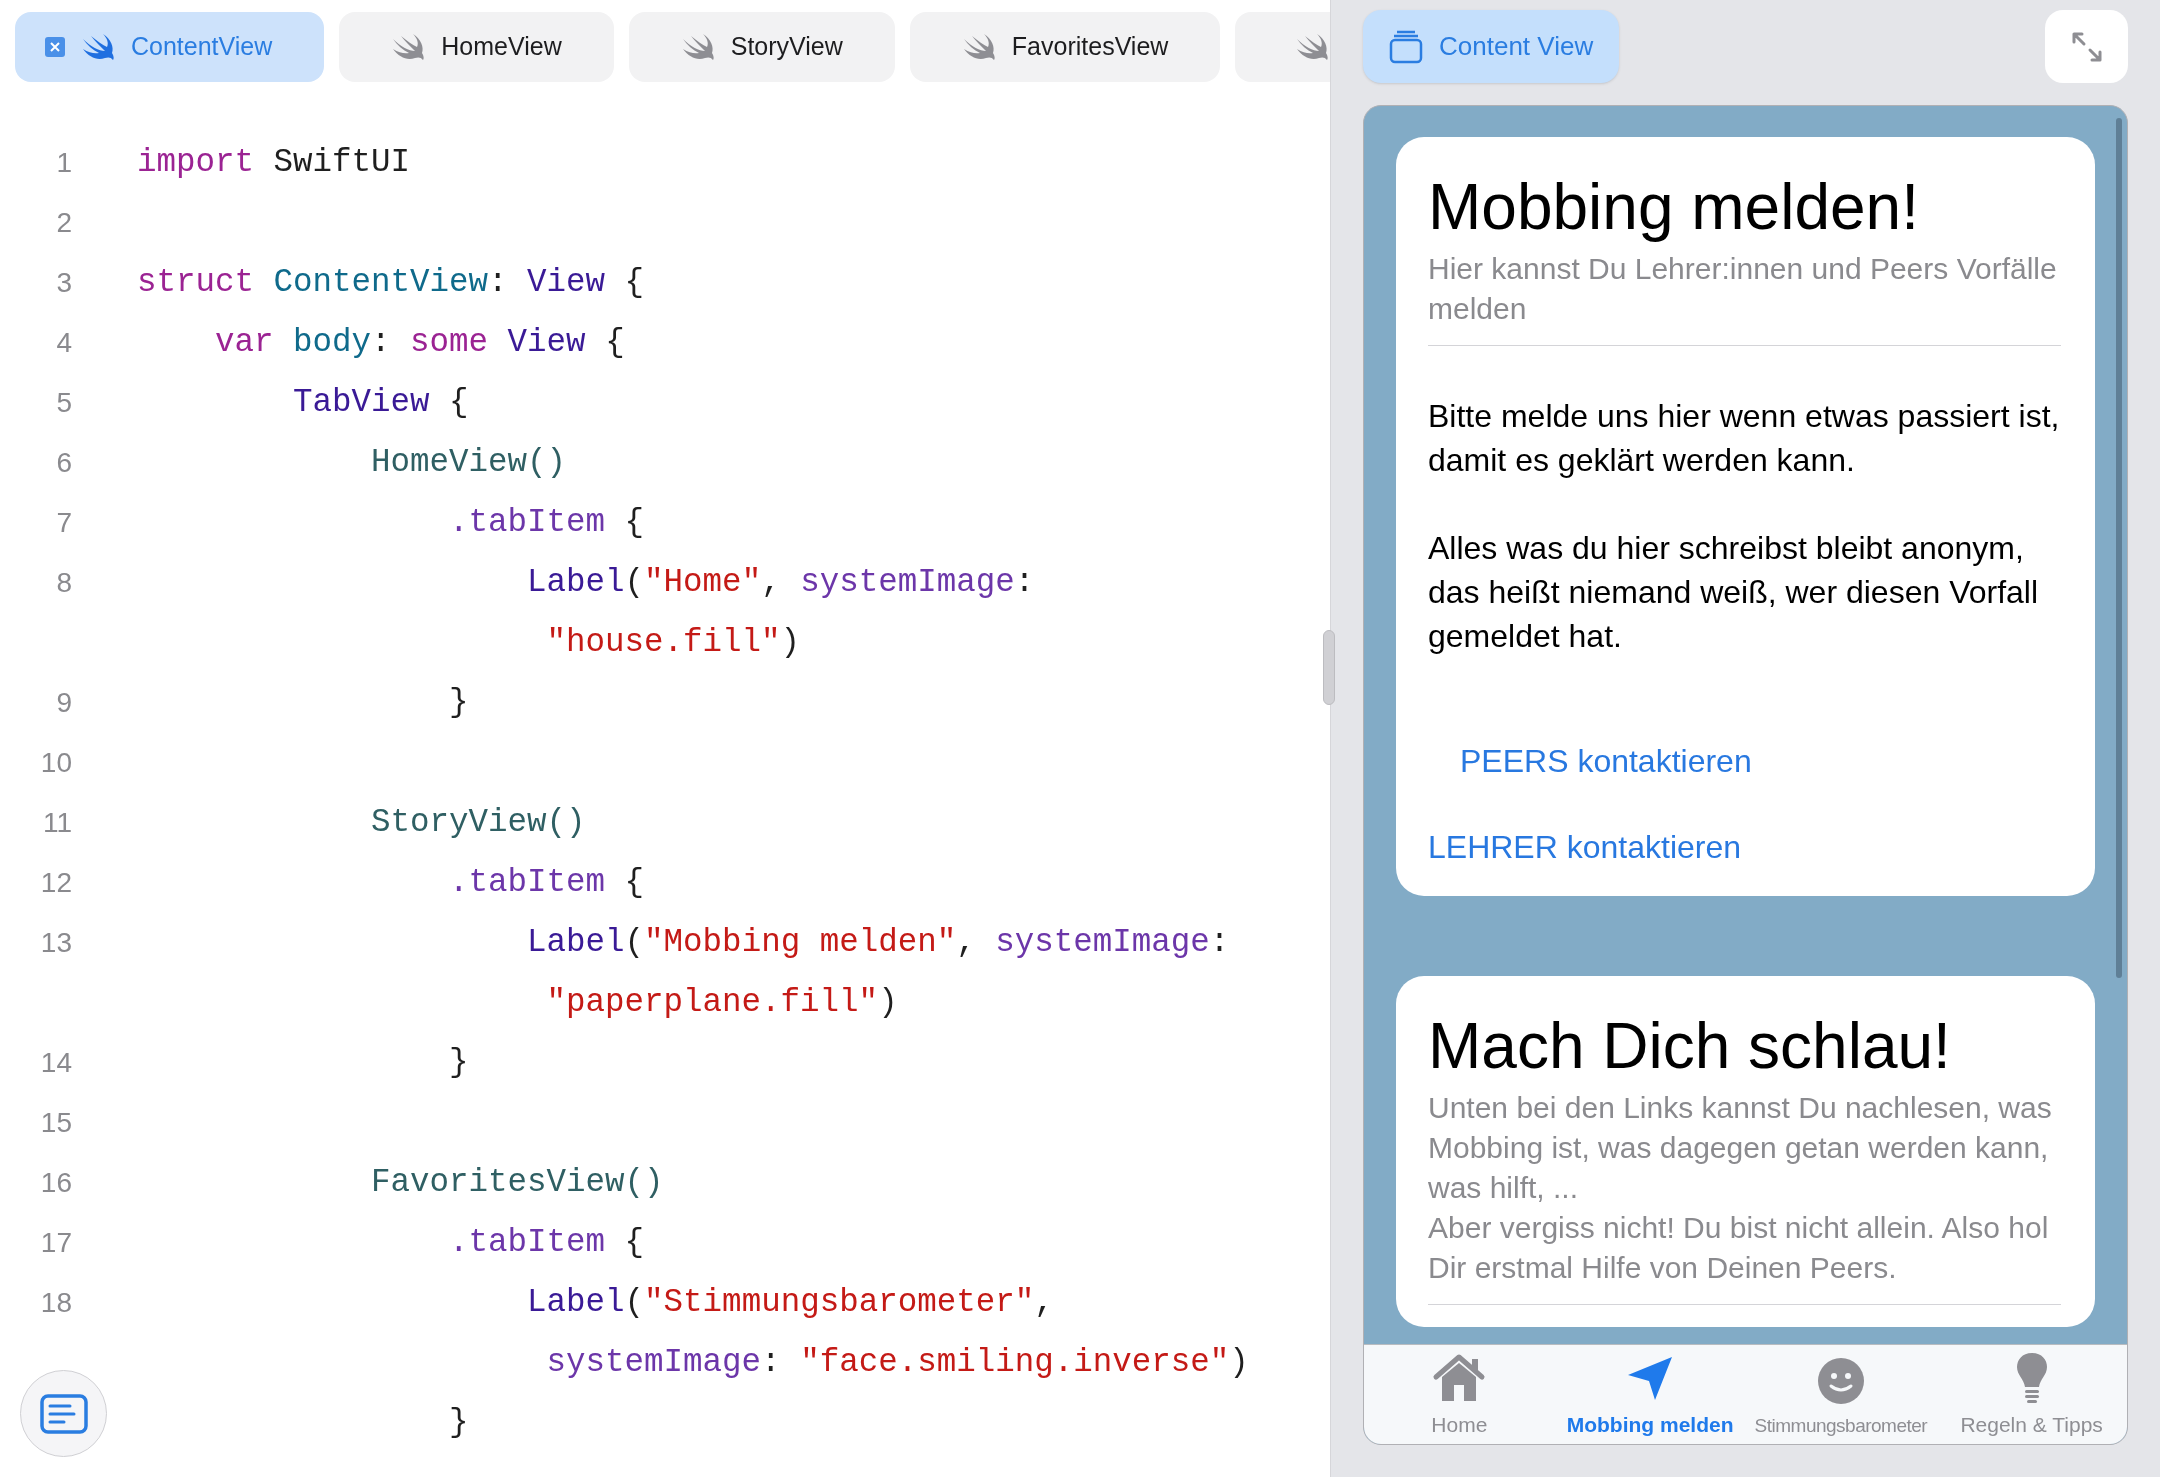 This screenshot has height=1477, width=2160. Describe the element at coordinates (517, 1182) in the screenshot. I see `code-token: FavoritesView()` at that location.